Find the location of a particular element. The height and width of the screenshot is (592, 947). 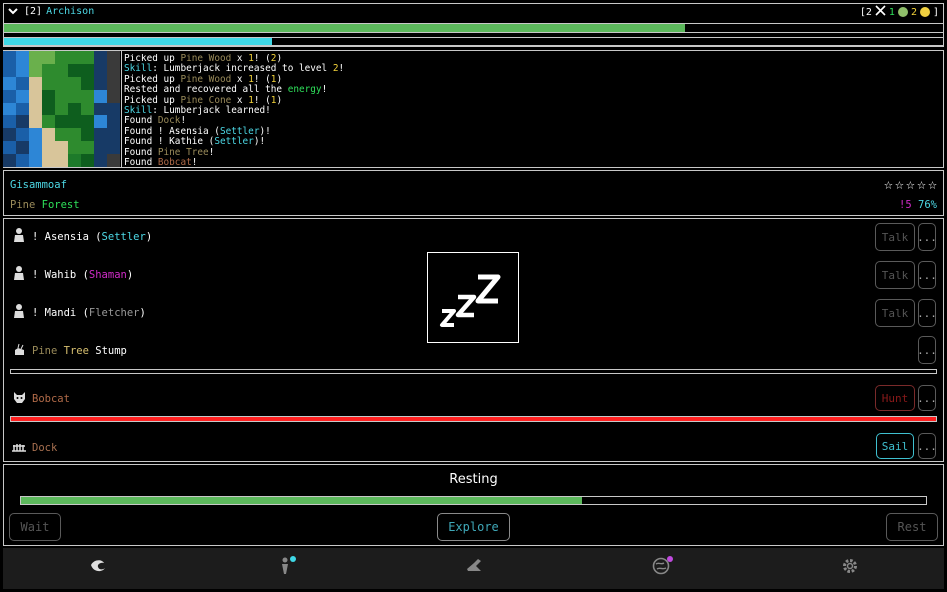

log-segment: Rested and recovered all the is located at coordinates (206, 90).